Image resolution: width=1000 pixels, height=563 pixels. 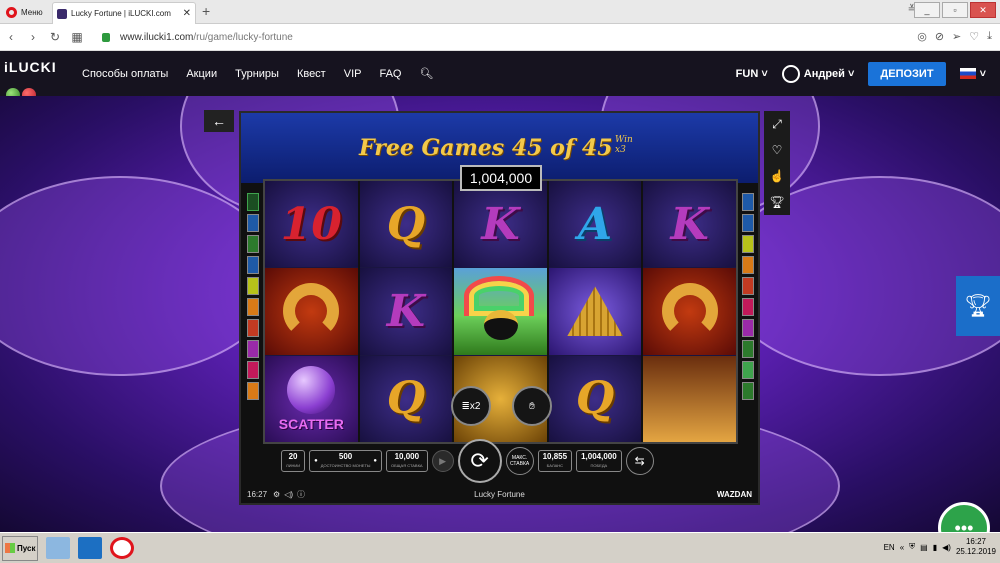 What do you see at coordinates (157, 37) in the screenshot?
I see `url-host: www.ilucki1.com` at bounding box center [157, 37].